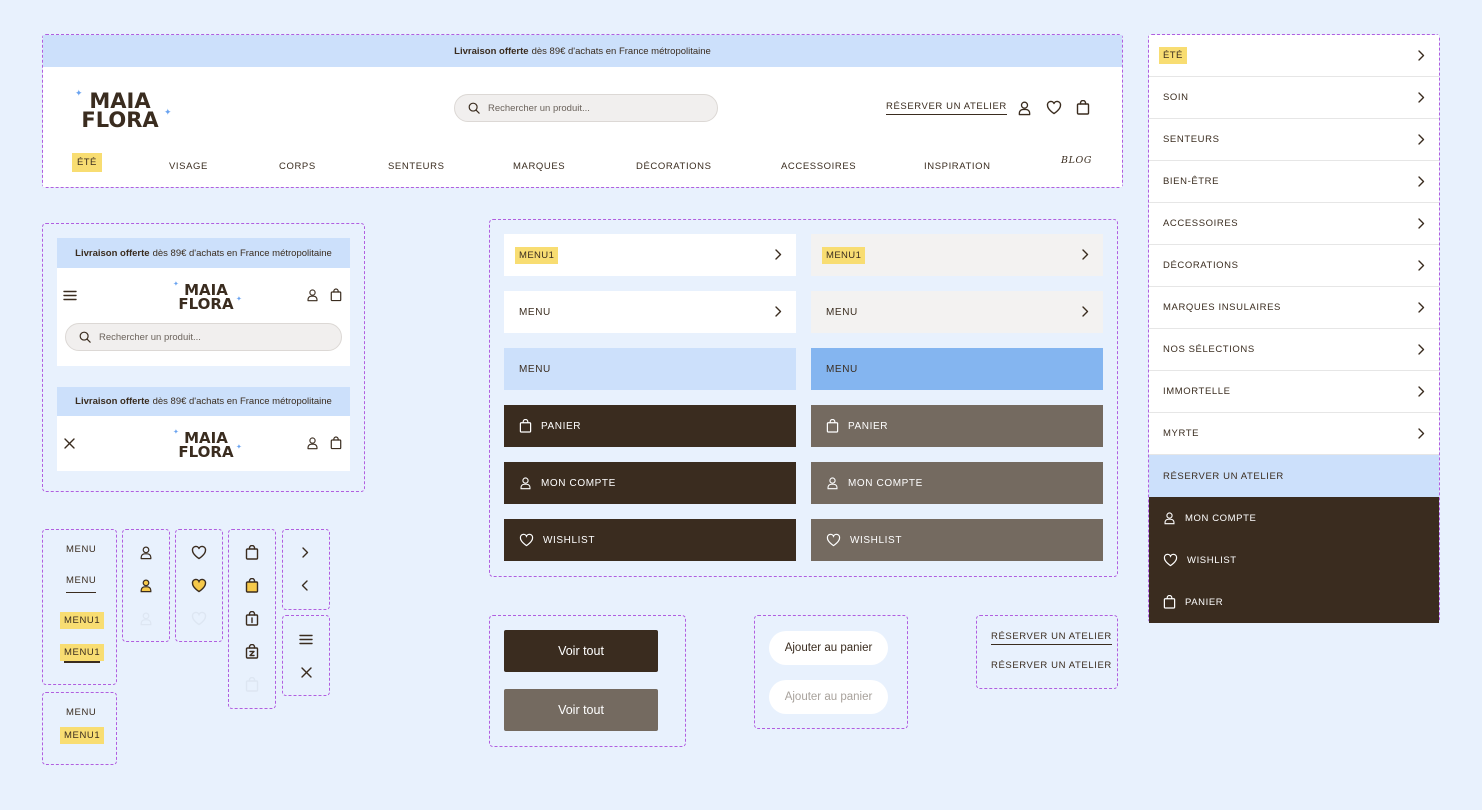  Describe the element at coordinates (650, 312) in the screenshot. I see `menu-row-default: MENU` at that location.